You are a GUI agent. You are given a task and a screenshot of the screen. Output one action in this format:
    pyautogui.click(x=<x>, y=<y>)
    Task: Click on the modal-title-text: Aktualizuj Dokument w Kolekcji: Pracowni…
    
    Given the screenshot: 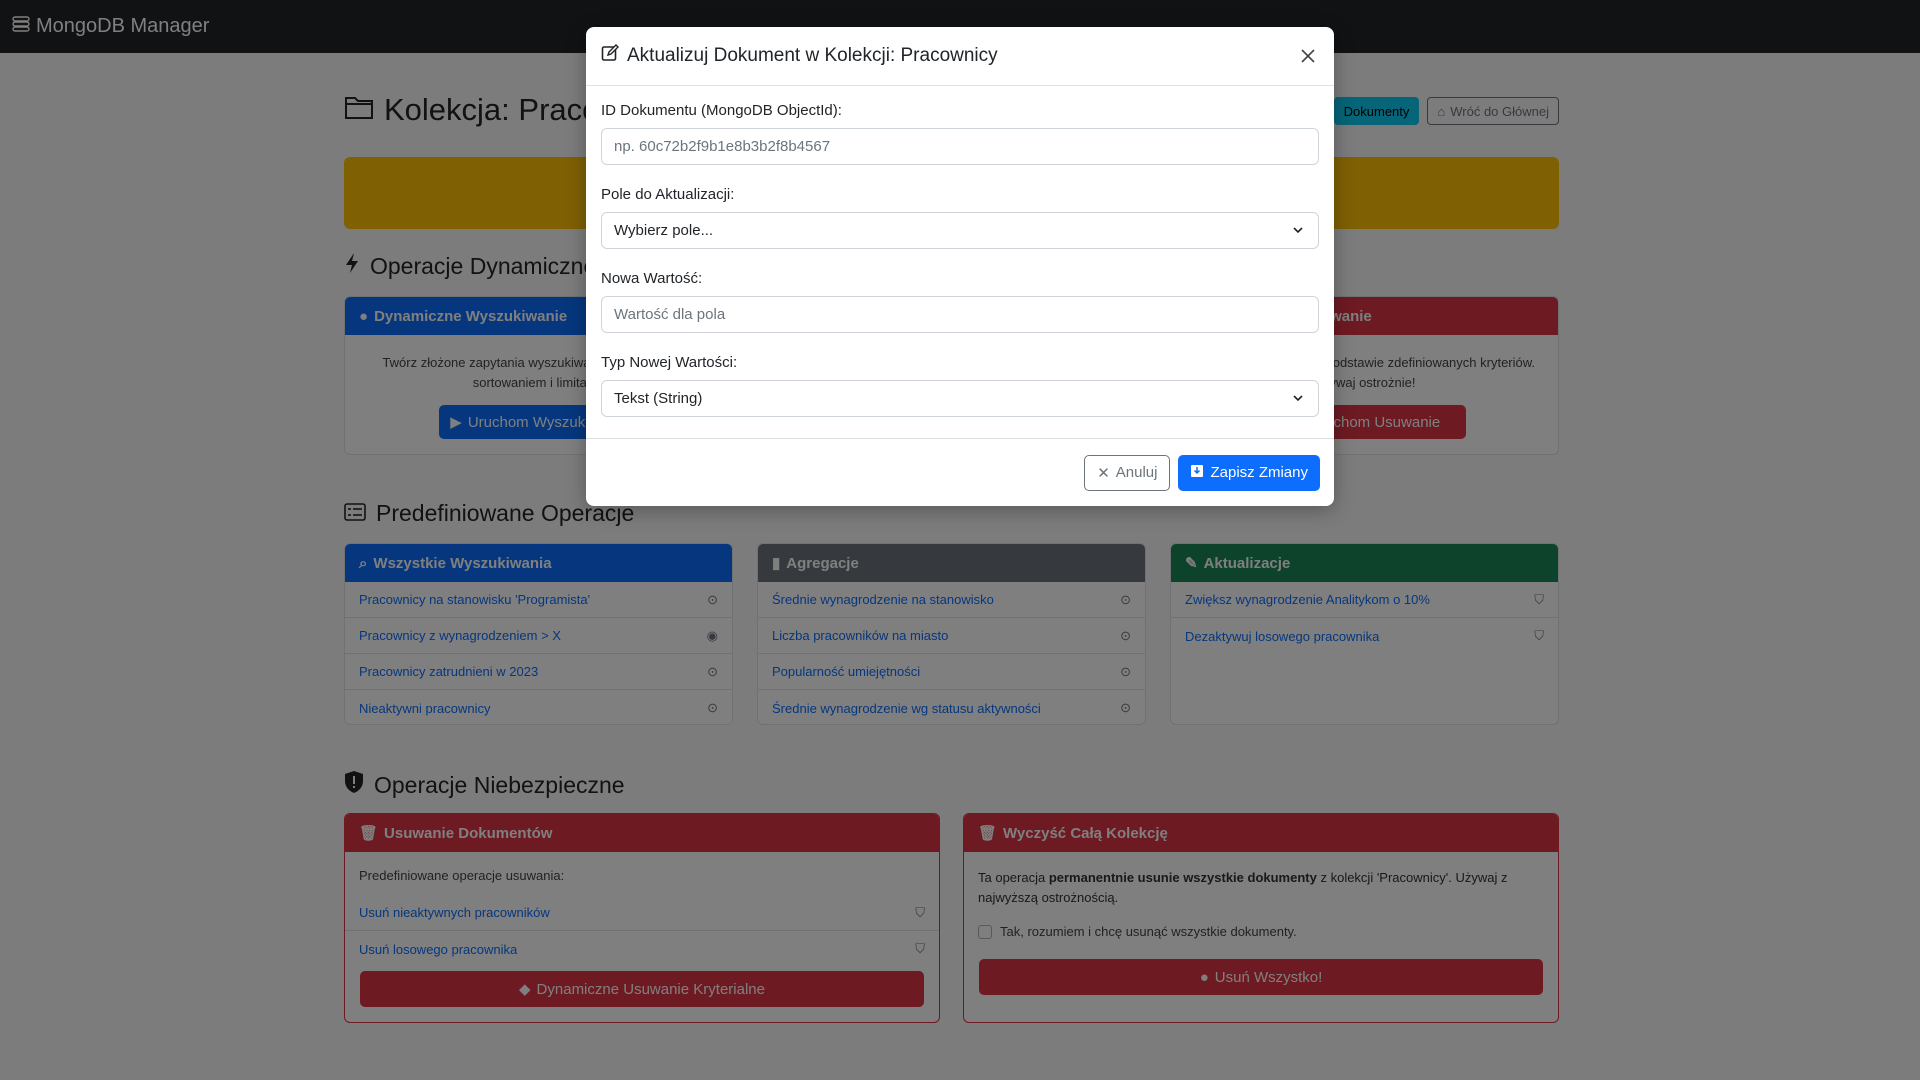 What is the action you would take?
    pyautogui.click(x=812, y=55)
    